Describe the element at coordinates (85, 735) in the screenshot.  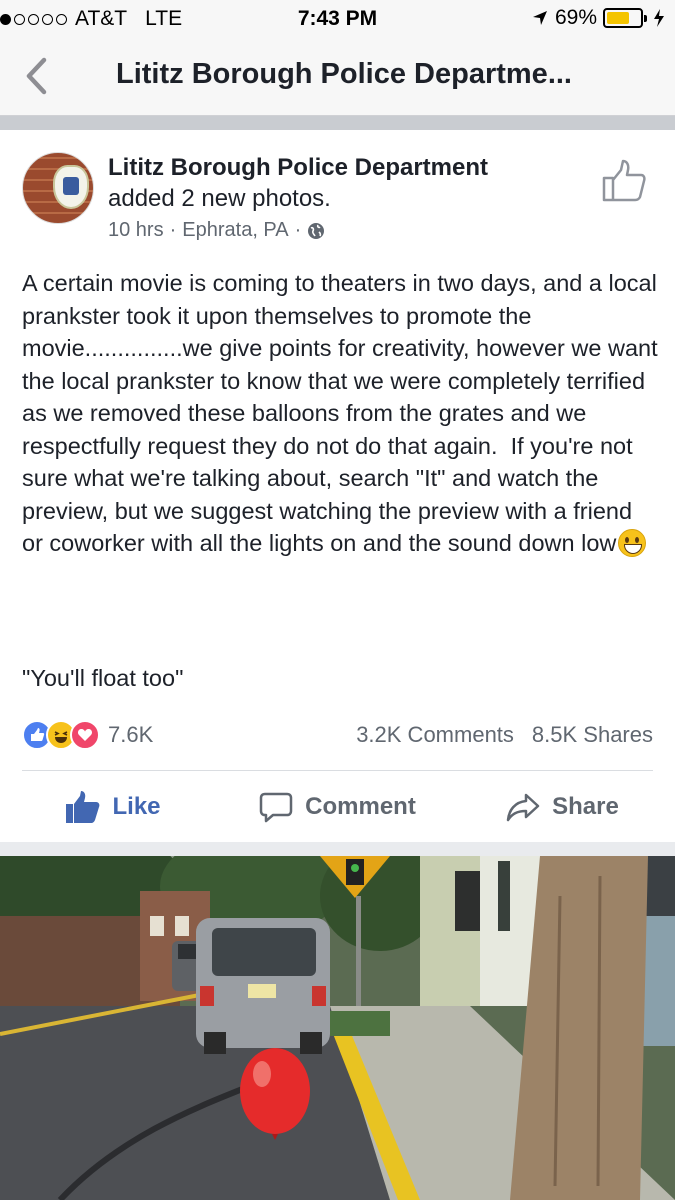
I see `love-reaction-icon` at that location.